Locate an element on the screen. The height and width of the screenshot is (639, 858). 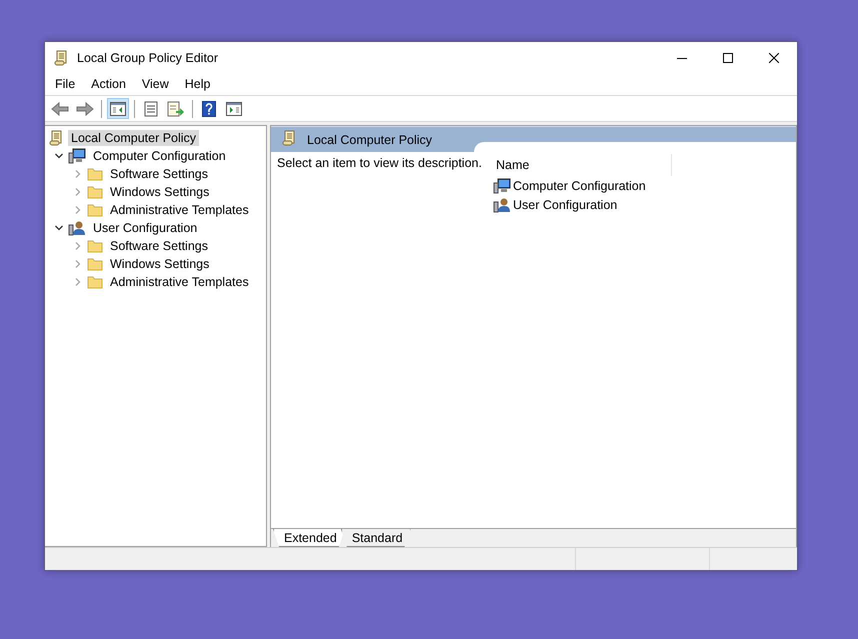
tree-item: Computer Configuration is located at coordinates (159, 156).